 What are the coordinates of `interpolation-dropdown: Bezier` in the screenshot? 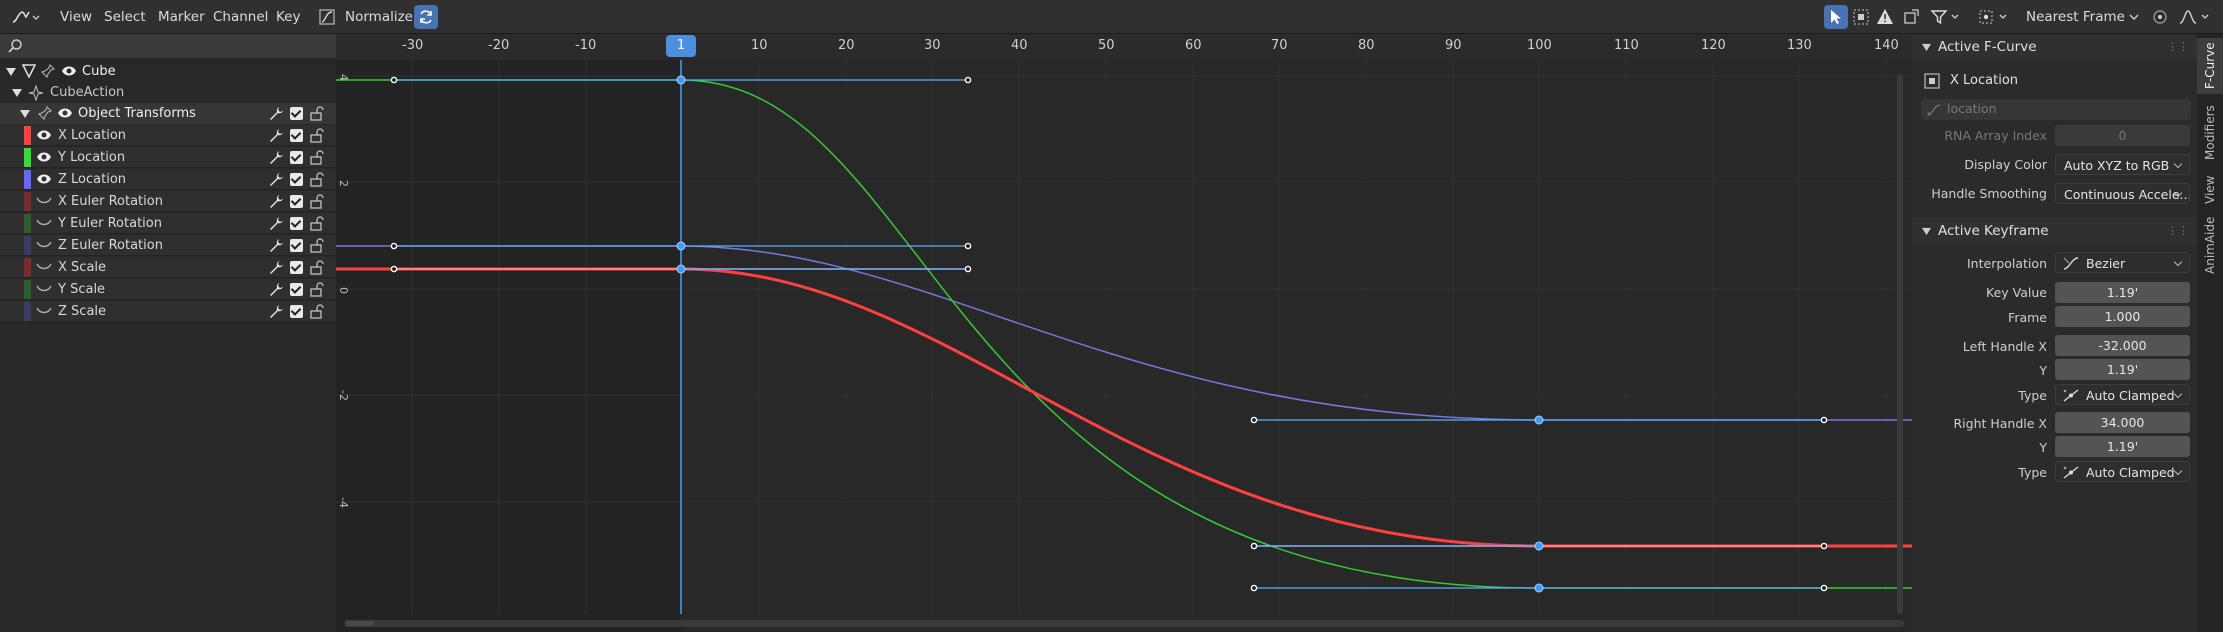 It's located at (2122, 262).